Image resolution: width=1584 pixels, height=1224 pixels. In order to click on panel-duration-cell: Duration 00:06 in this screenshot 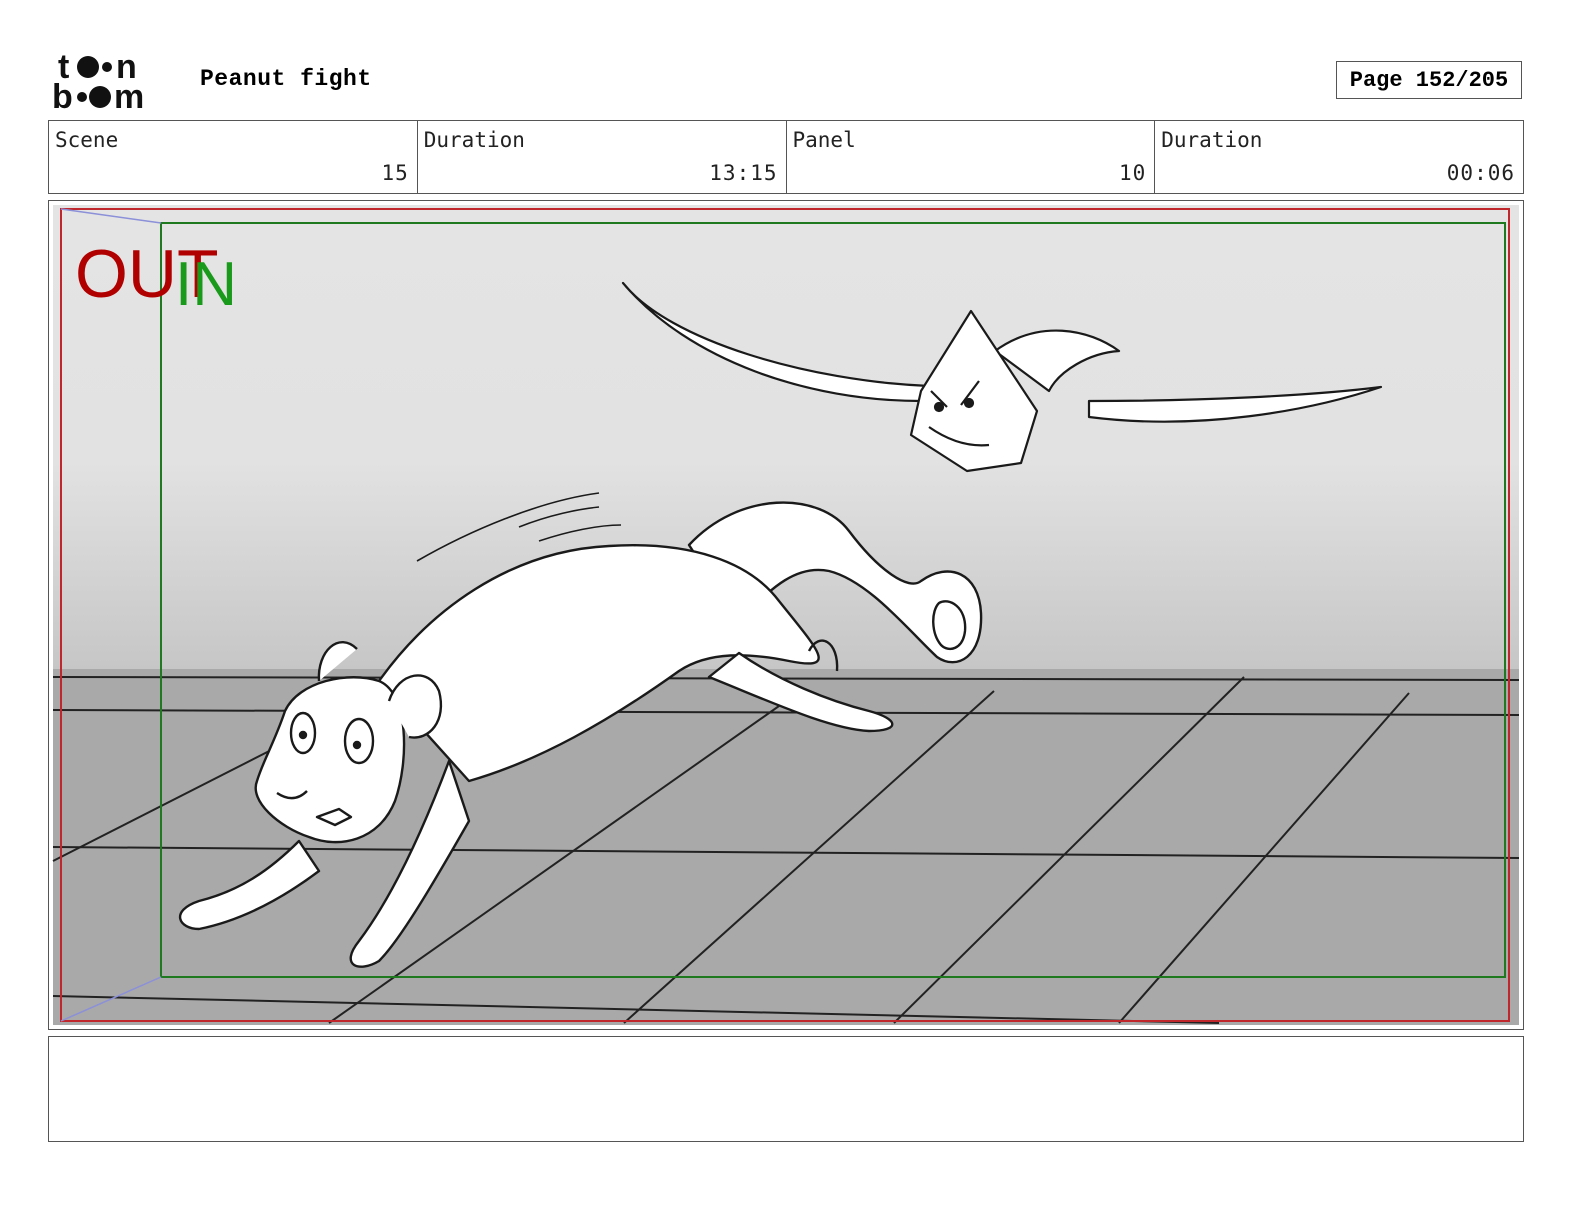, I will do `click(1339, 157)`.